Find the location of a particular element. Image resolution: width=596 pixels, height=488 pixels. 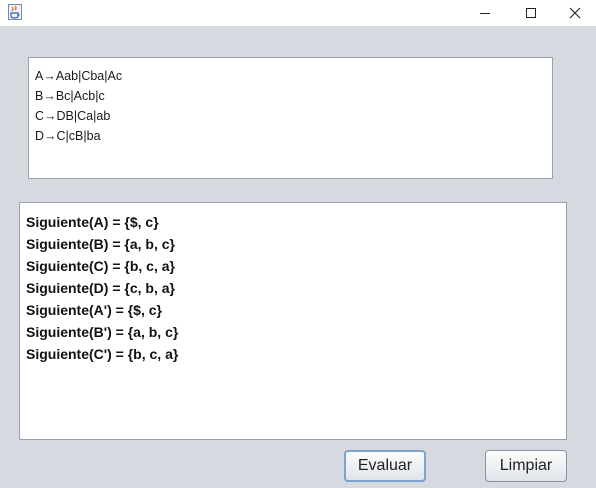

maximize-icon is located at coordinates (531, 13).